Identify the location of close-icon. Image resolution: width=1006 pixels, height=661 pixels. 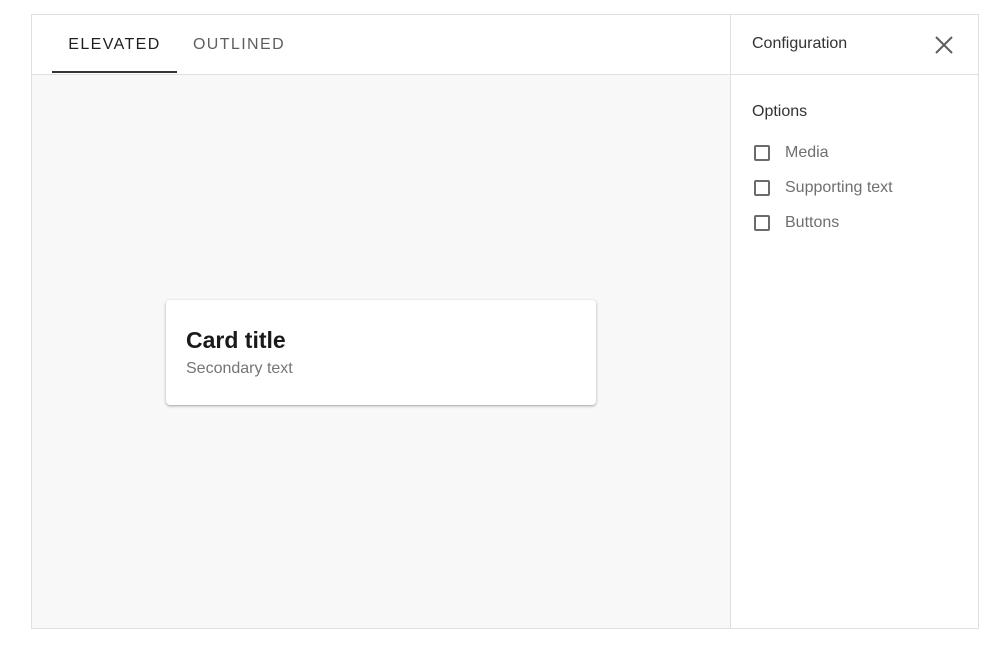
(944, 45).